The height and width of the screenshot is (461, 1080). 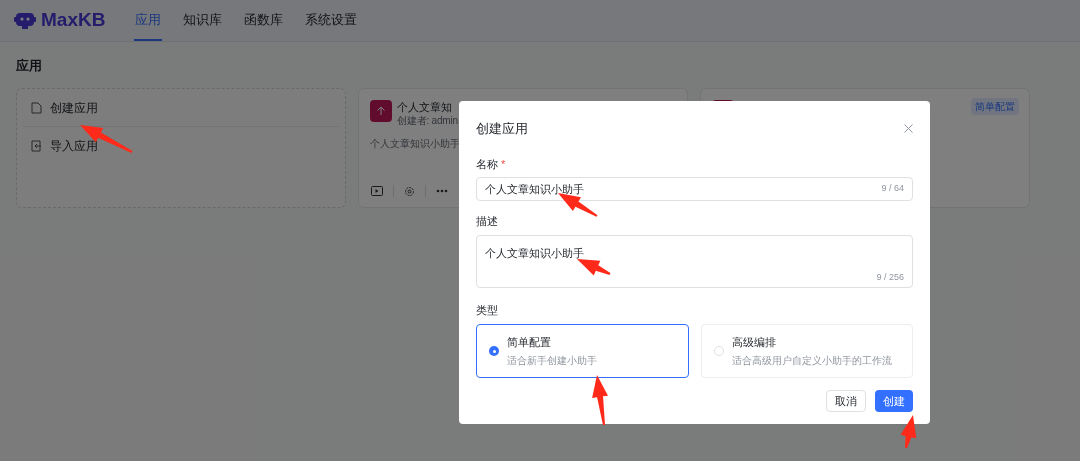 What do you see at coordinates (908, 129) in the screenshot?
I see `close-icon` at bounding box center [908, 129].